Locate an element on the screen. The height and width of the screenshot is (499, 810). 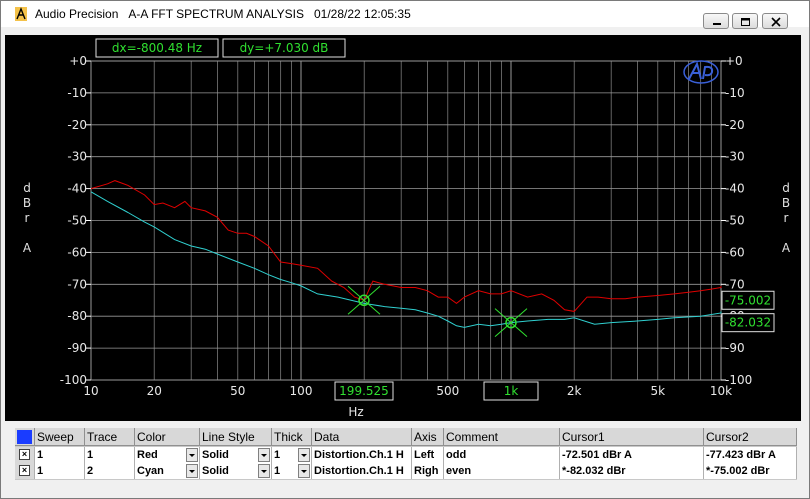
header-data: Data is located at coordinates (362, 437).